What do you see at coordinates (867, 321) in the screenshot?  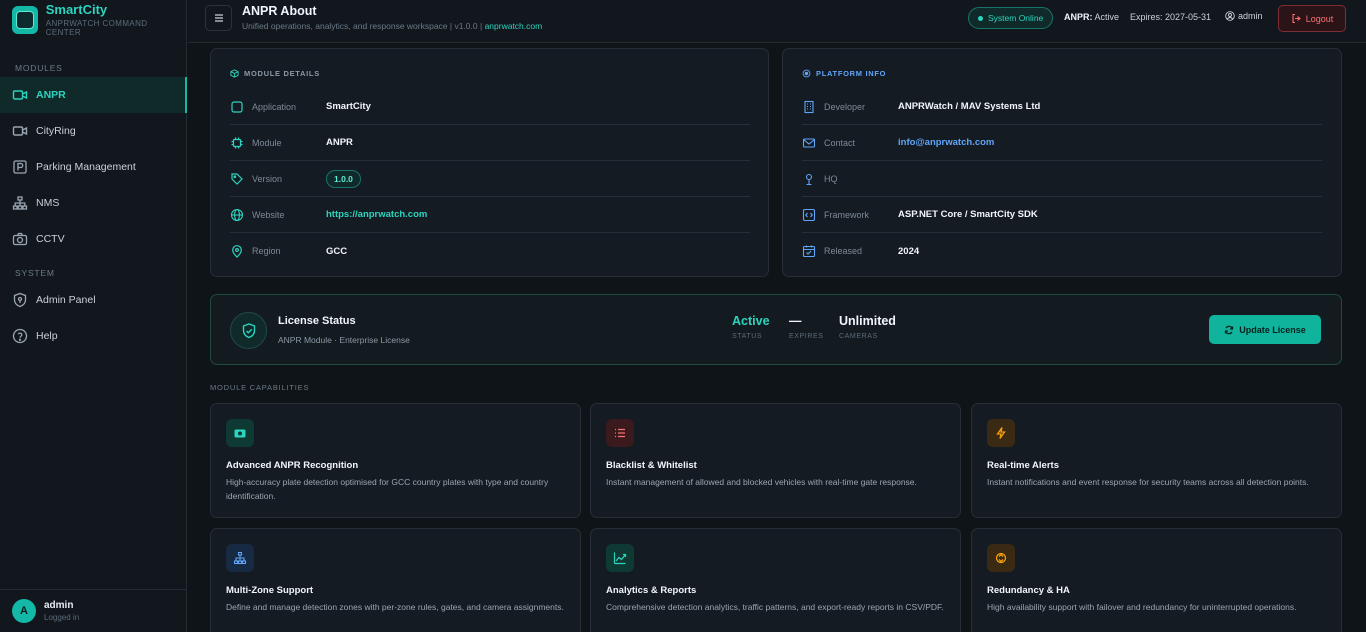 I see `license-cameras-value: Unlimited` at bounding box center [867, 321].